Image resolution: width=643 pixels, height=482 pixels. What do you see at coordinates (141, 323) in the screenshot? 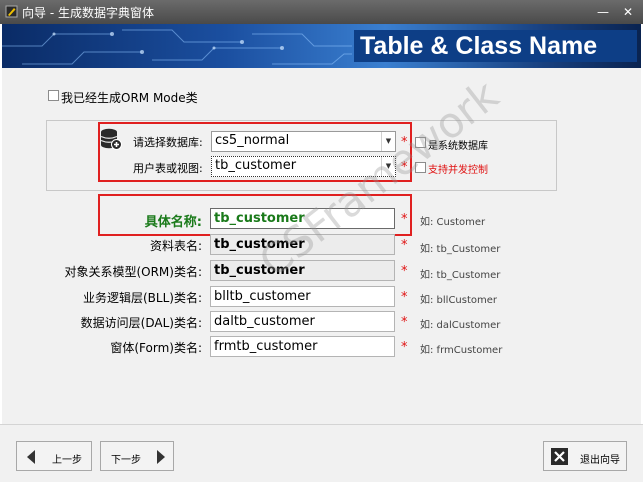
I see `dal-class-label: 数据访问层(DAL)类名:` at bounding box center [141, 323].